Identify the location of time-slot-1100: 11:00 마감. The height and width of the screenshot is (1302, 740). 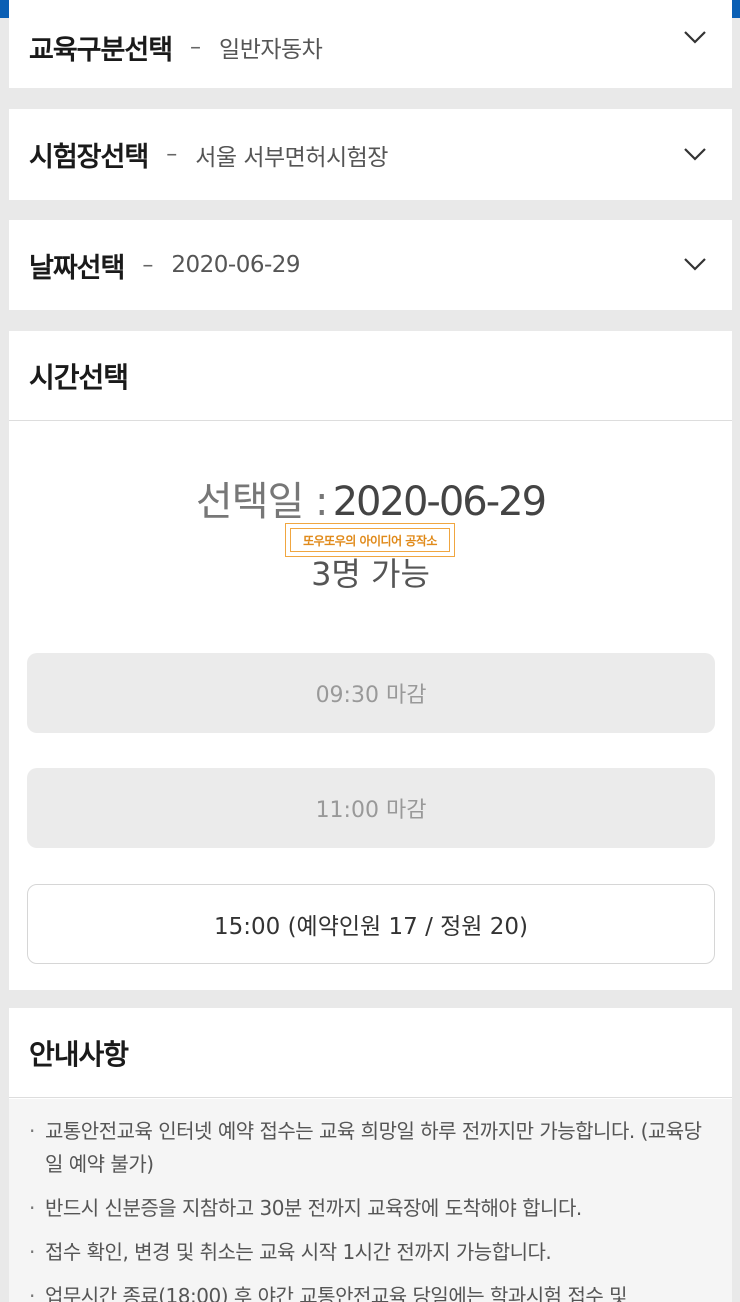
(371, 808).